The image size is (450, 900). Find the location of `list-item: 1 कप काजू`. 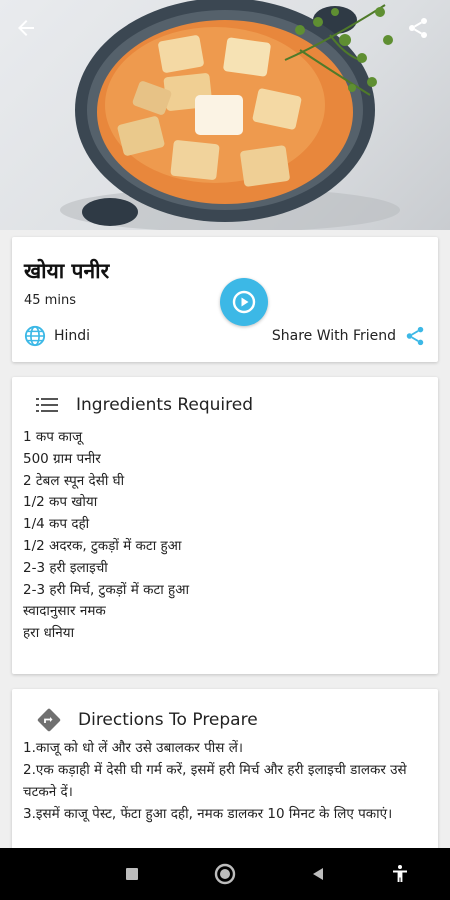

list-item: 1 कप काजू is located at coordinates (53, 437).